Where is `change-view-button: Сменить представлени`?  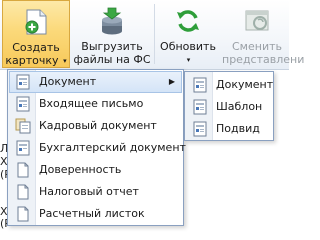
change-view-button: Сменить представлени is located at coordinates (263, 34).